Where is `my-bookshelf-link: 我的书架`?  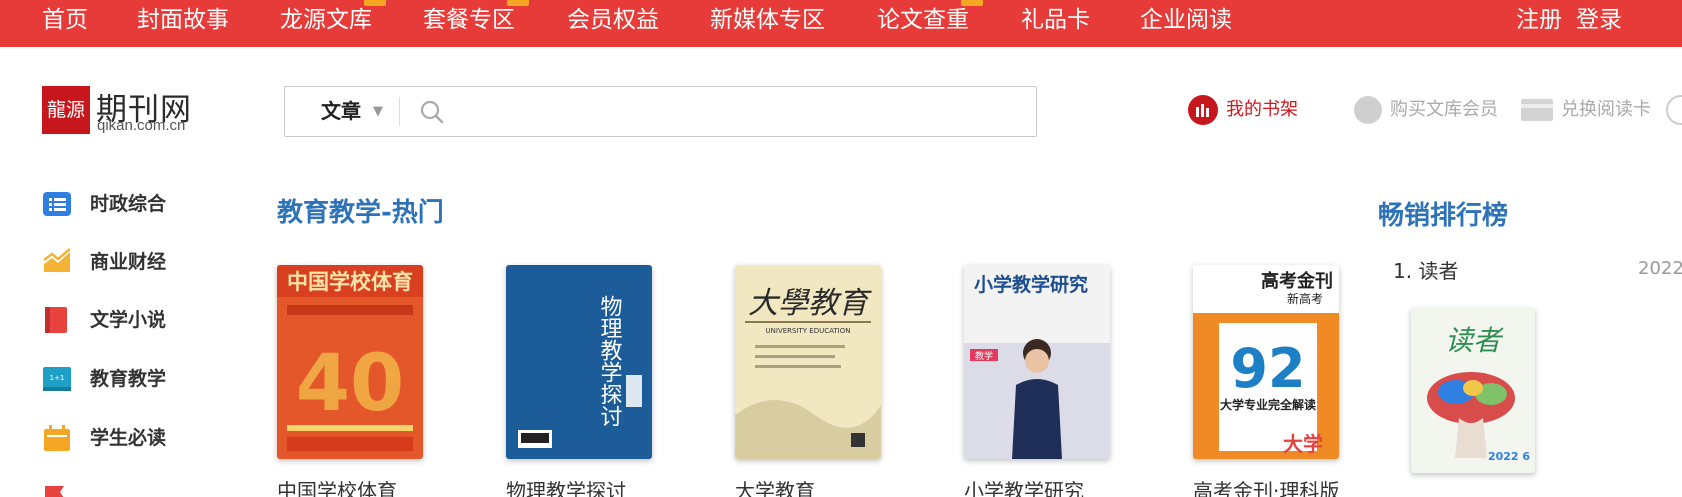
my-bookshelf-link: 我的书架 is located at coordinates (1243, 110).